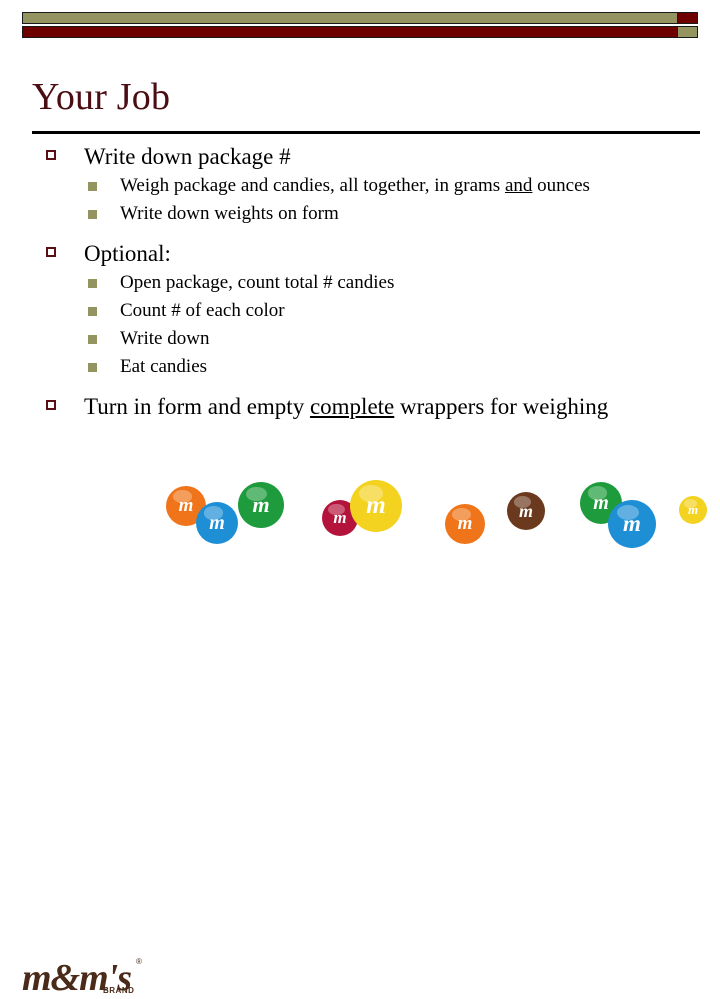 The image size is (720, 999). I want to click on bullet-text-segment: Optional:, so click(127, 253).